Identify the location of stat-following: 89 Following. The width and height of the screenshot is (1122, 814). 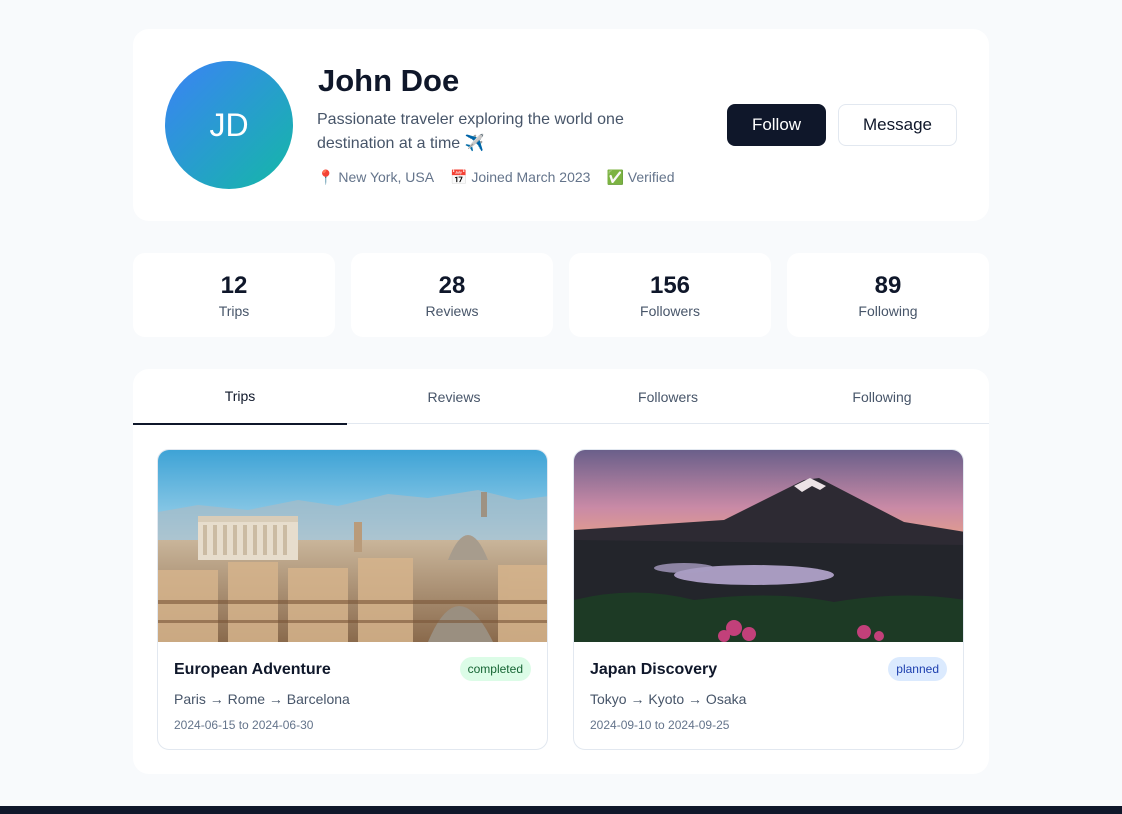
(888, 295).